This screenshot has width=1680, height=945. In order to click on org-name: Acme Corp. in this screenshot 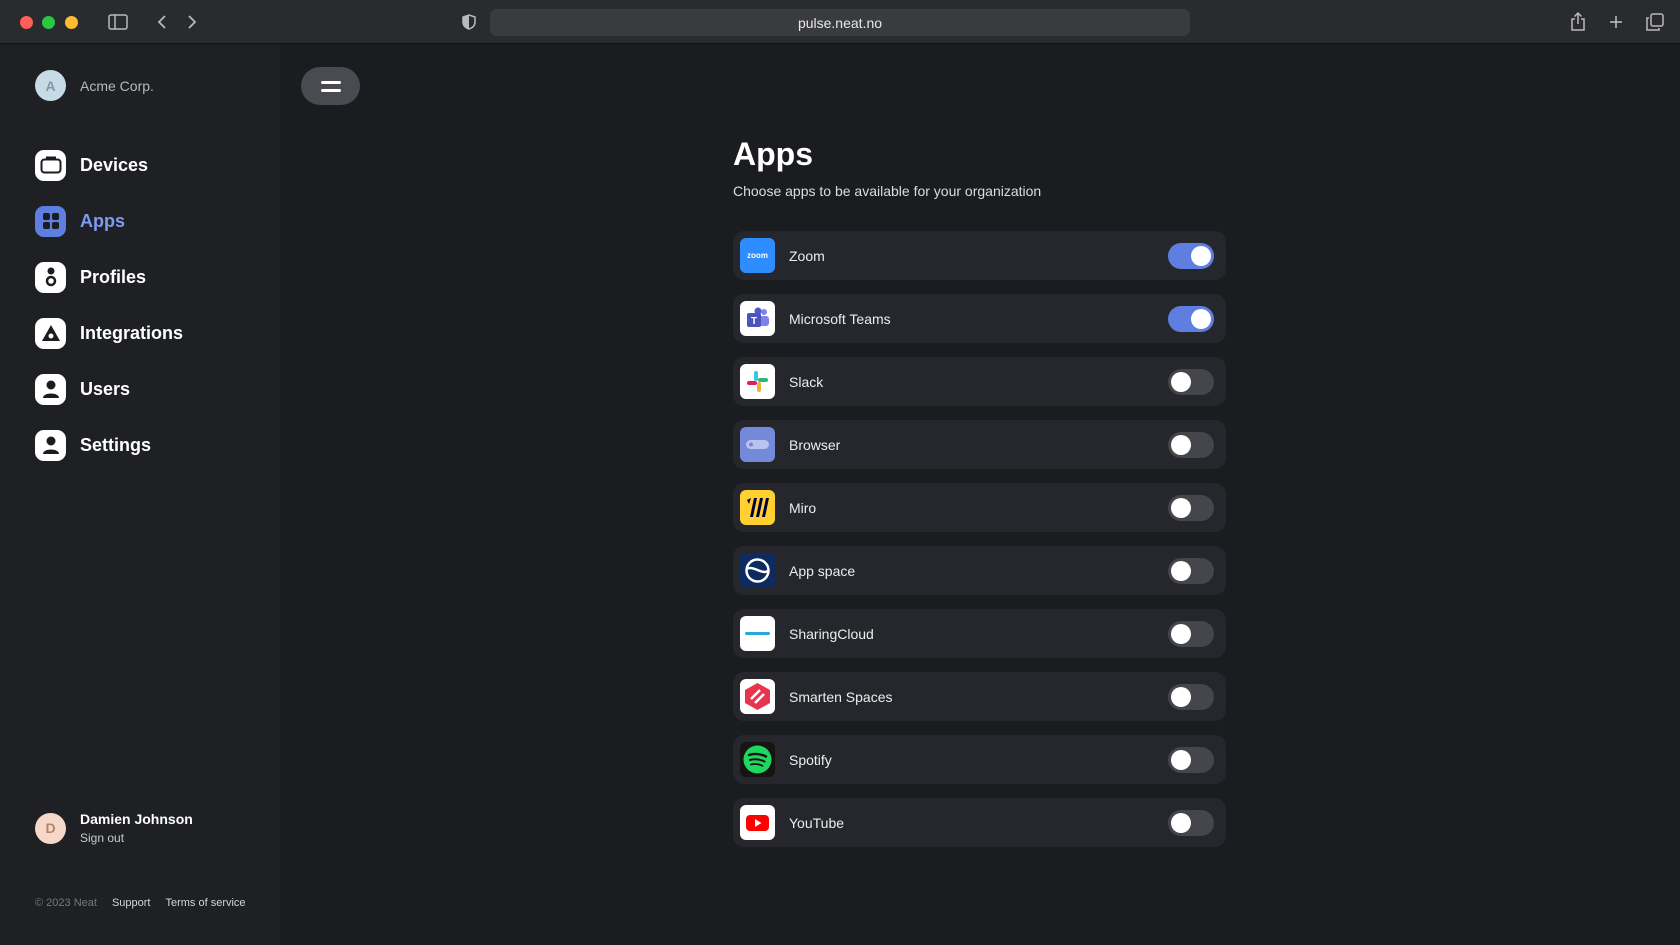, I will do `click(117, 85)`.